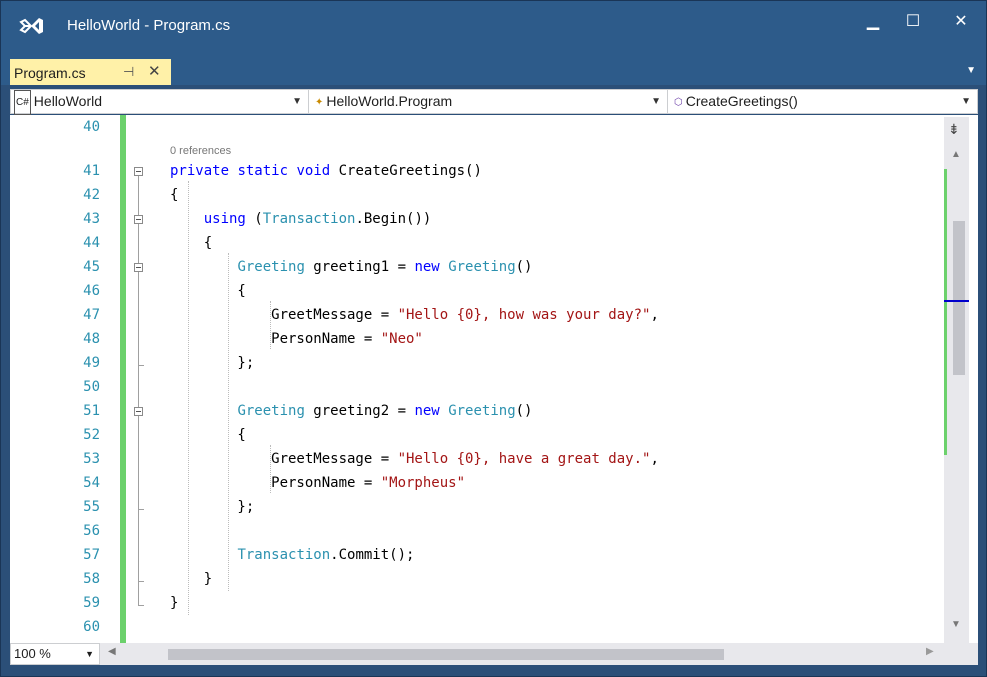  Describe the element at coordinates (945, 312) in the screenshot. I see `scrollbar-change-marker` at that location.